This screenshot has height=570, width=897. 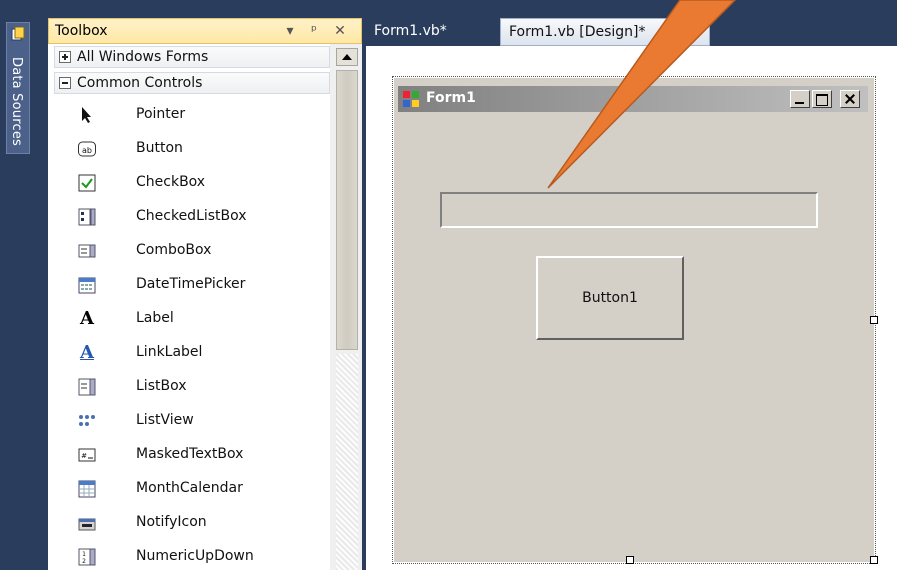 What do you see at coordinates (159, 148) in the screenshot?
I see `tool-label: Button` at bounding box center [159, 148].